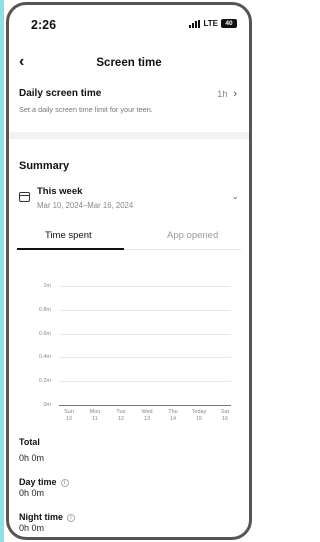  What do you see at coordinates (38, 482) in the screenshot?
I see `day-time-label-text: Day time` at bounding box center [38, 482].